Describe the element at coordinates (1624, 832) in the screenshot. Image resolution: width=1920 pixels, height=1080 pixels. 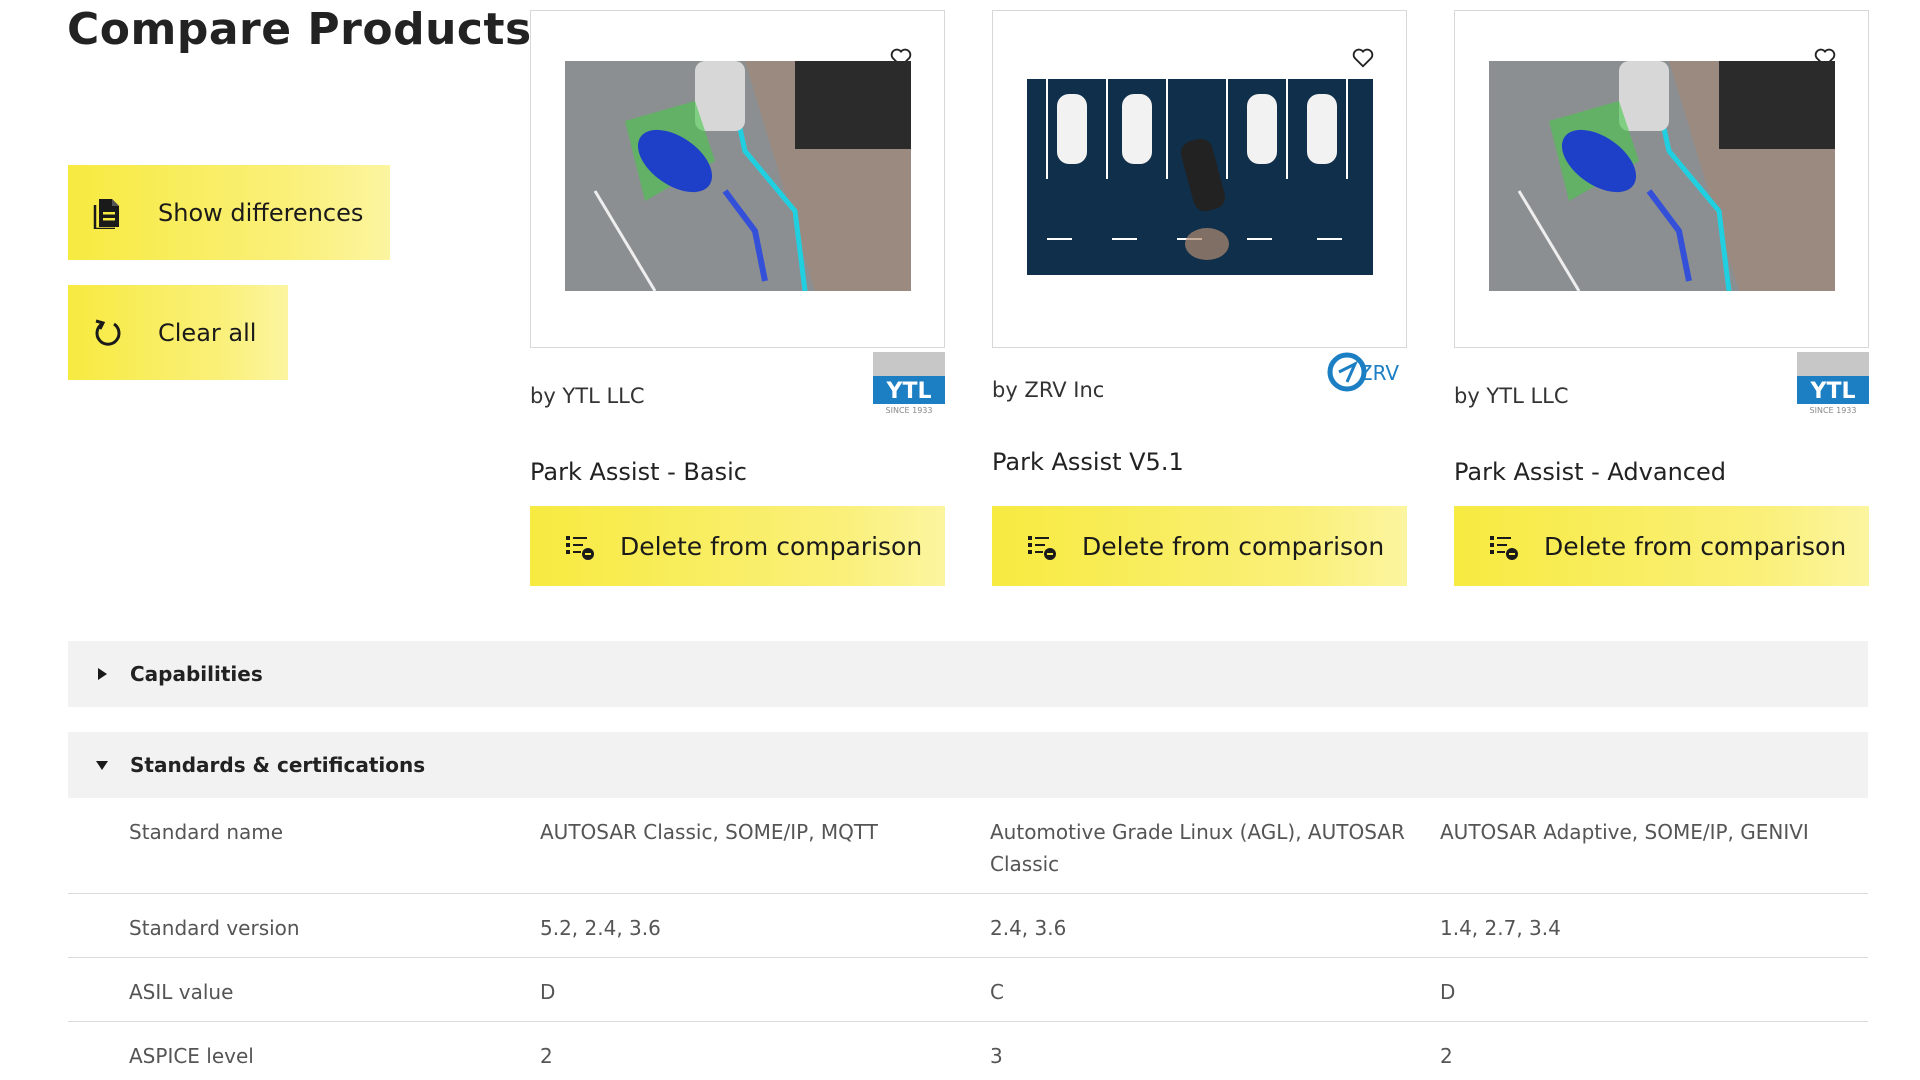
I see `spec-value: AUTOSAR Adaptive, SOME/IP, GENIVI` at that location.